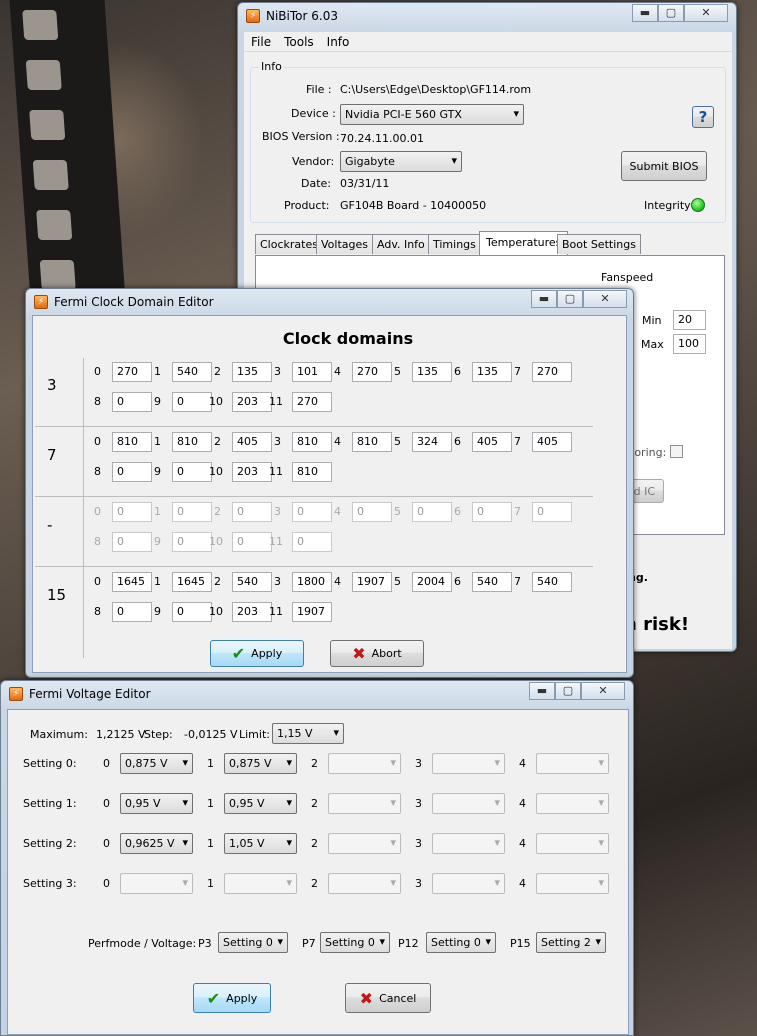 This screenshot has width=757, height=1036. What do you see at coordinates (377, 653) in the screenshot?
I see `clock-abort-button: ✖ Abort` at bounding box center [377, 653].